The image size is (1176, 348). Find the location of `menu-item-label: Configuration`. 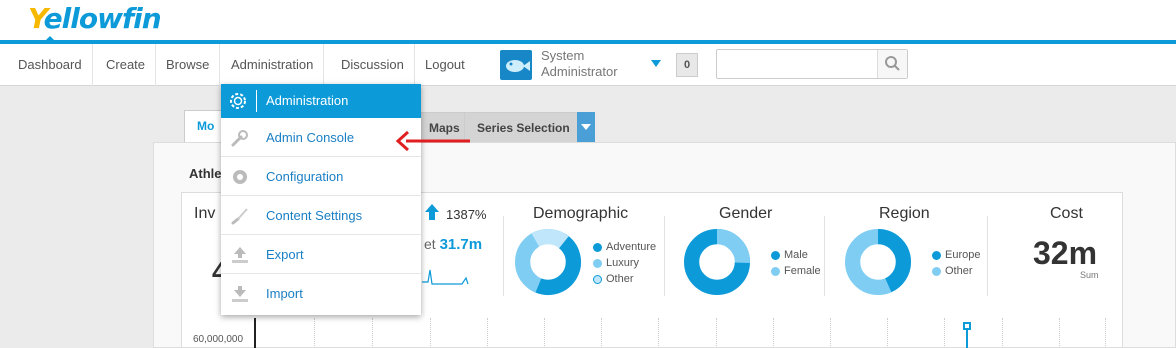

menu-item-label: Configuration is located at coordinates (305, 176).